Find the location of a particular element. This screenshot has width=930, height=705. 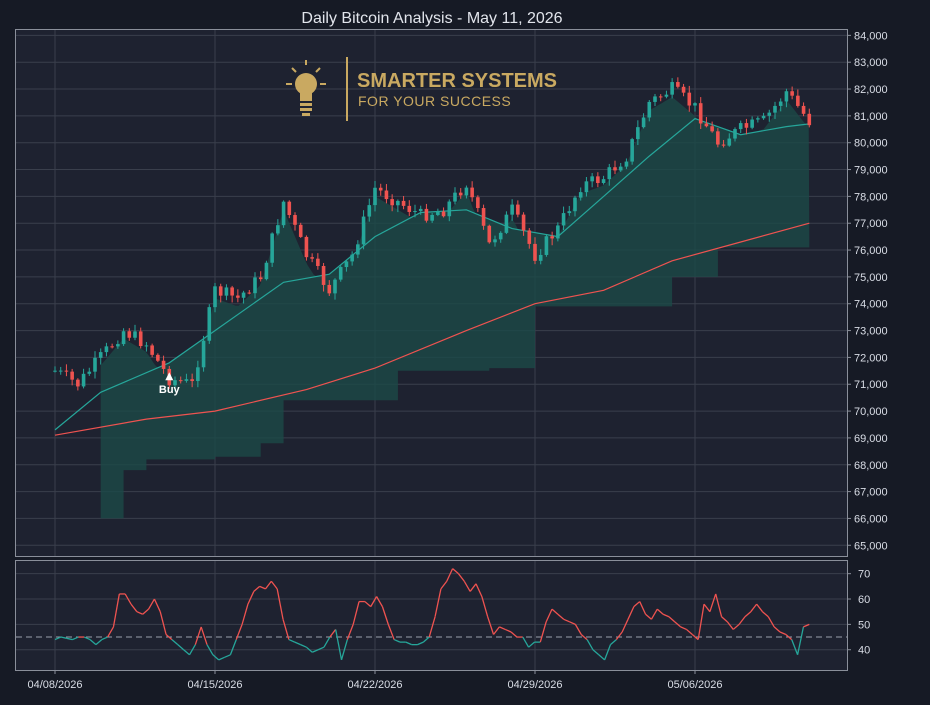

price-tick-label: 67,000 is located at coordinates (871, 493).